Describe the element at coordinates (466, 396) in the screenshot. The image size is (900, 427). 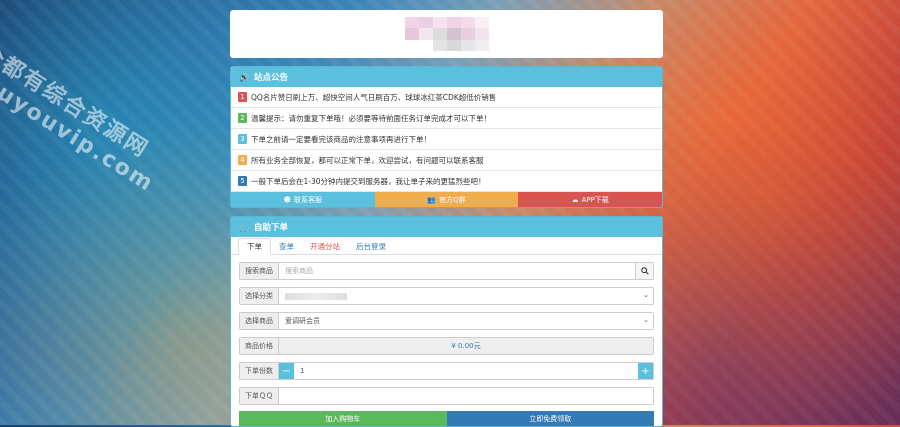
I see `qq-input` at that location.